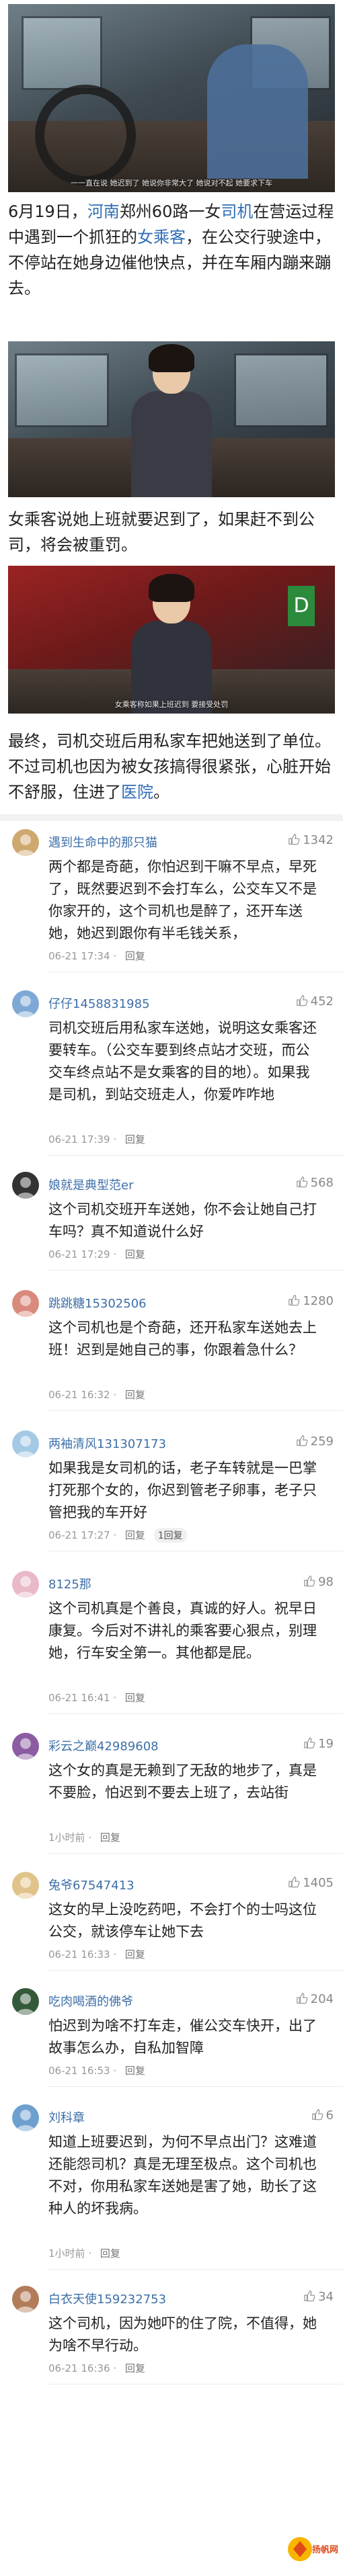 This screenshot has height=2576, width=343. I want to click on comment-username: 跳跳糖15302506, so click(98, 1303).